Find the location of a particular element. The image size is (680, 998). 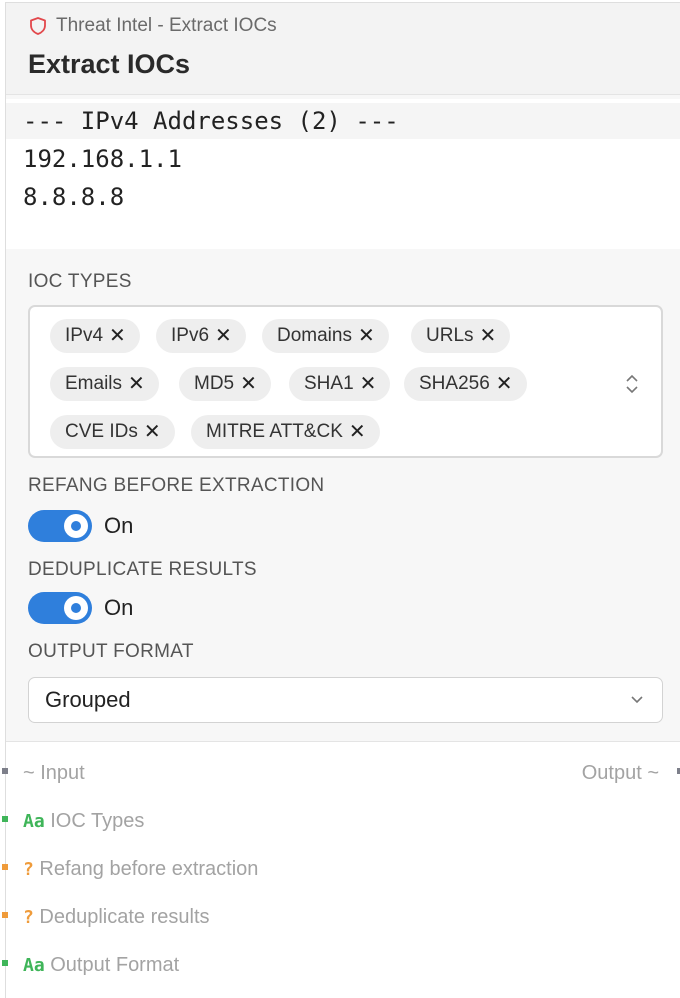

chip-sha1: SHA1 ✕ is located at coordinates (340, 384).